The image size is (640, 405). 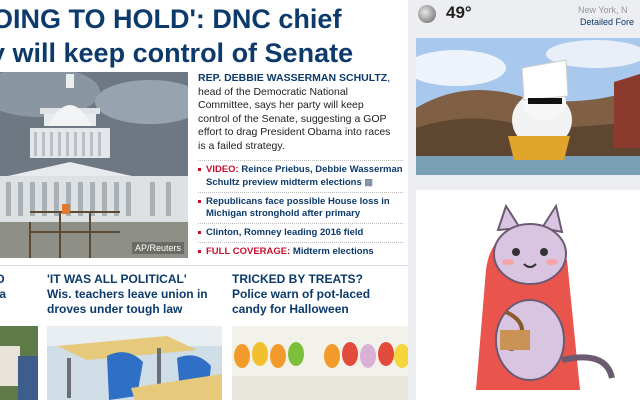 What do you see at coordinates (459, 13) in the screenshot?
I see `weather-temperature: 49°` at bounding box center [459, 13].